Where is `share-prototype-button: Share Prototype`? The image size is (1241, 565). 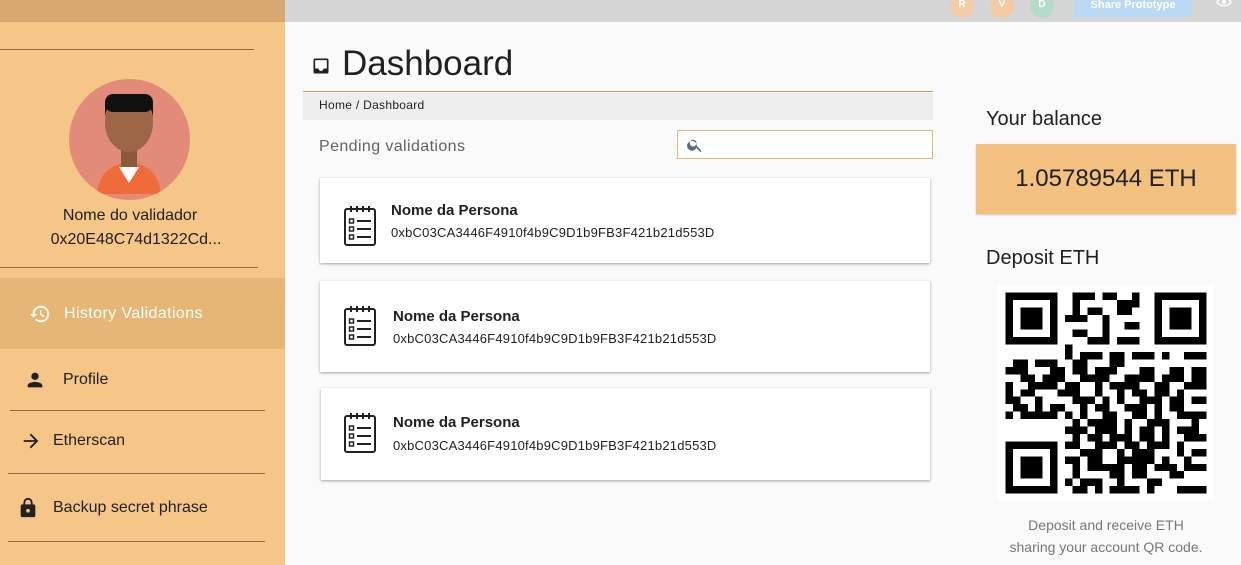
share-prototype-button: Share Prototype is located at coordinates (1133, 8).